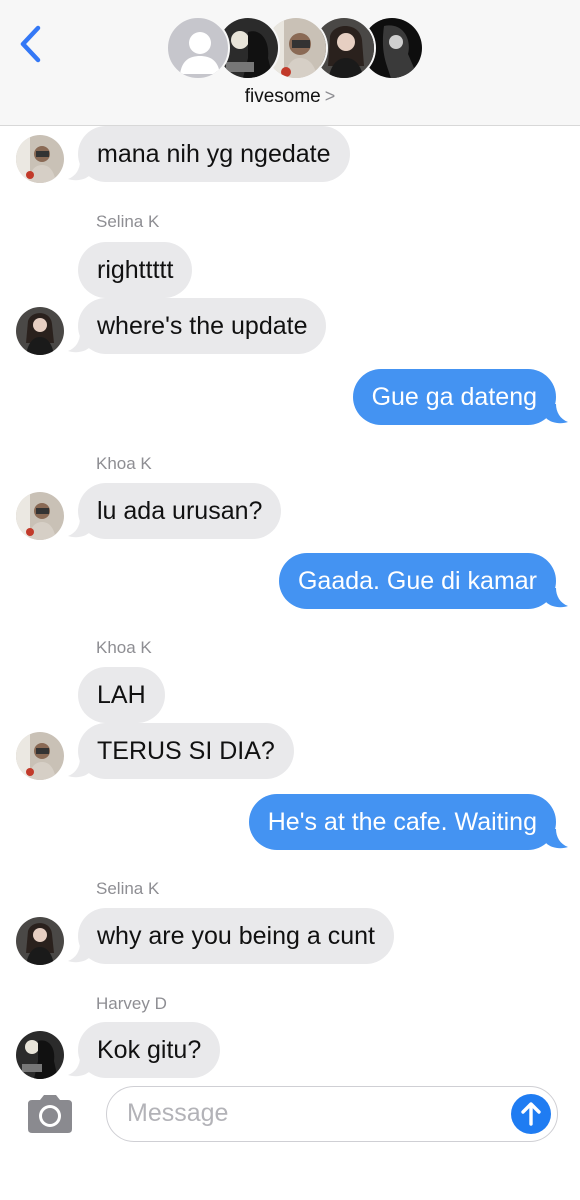 This screenshot has height=1200, width=580. Describe the element at coordinates (330, 96) in the screenshot. I see `chevron-right-icon: >` at that location.